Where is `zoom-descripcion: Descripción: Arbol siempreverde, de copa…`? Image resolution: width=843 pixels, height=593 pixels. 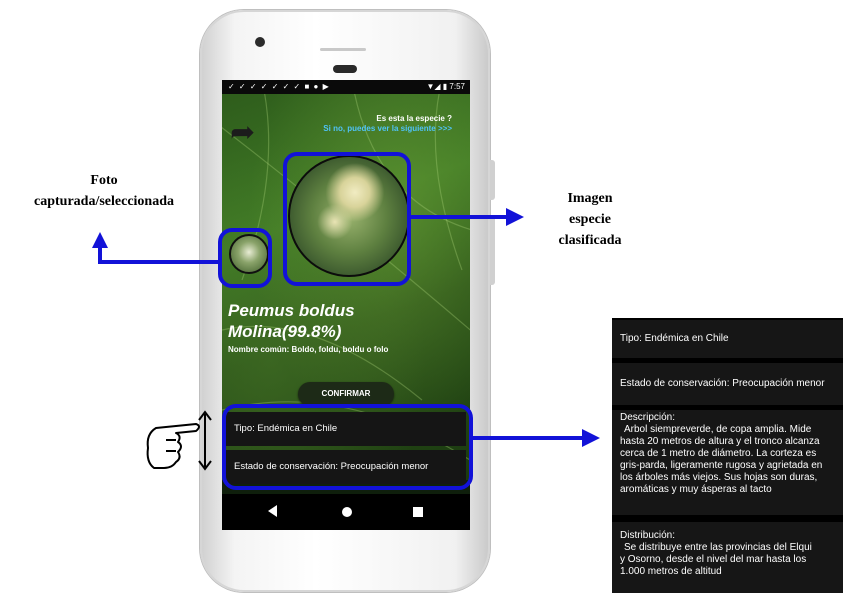
zoom-descripcion: Descripción: Arbol siempreverde, de copa… is located at coordinates (727, 462).